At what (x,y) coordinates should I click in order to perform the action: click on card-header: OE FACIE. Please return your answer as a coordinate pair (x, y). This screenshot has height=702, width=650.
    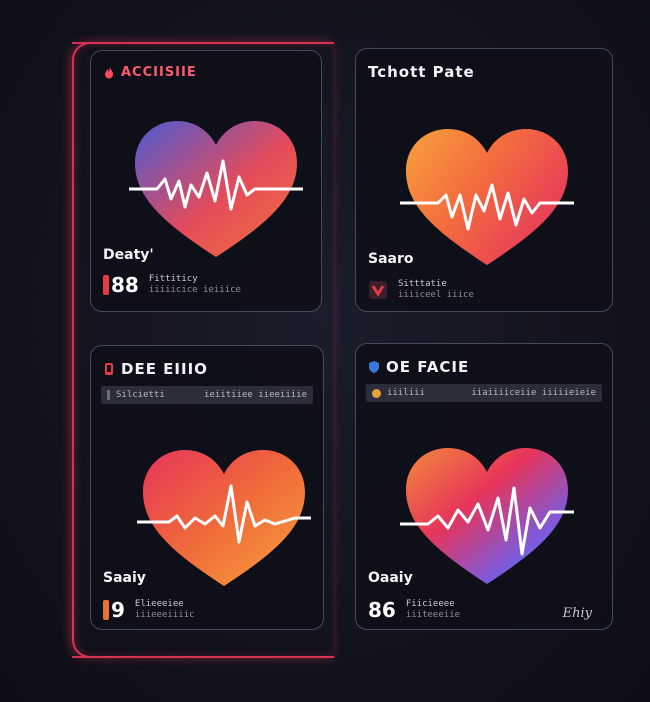
    Looking at the image, I should click on (418, 367).